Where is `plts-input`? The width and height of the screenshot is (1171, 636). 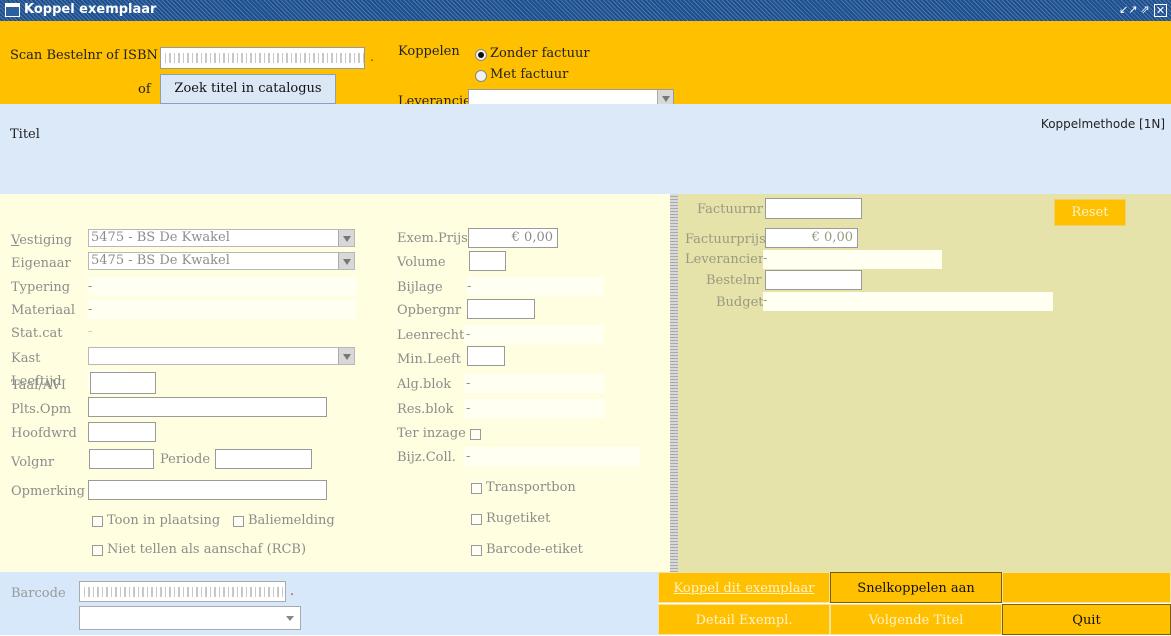
plts-input is located at coordinates (207, 407).